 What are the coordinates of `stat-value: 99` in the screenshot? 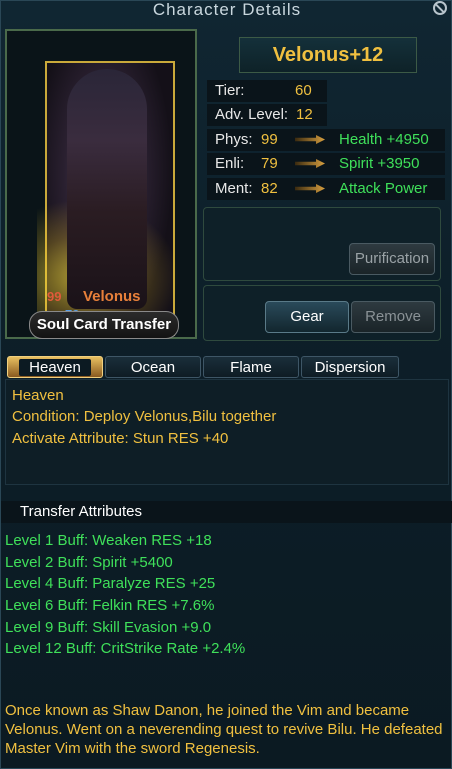 It's located at (269, 139).